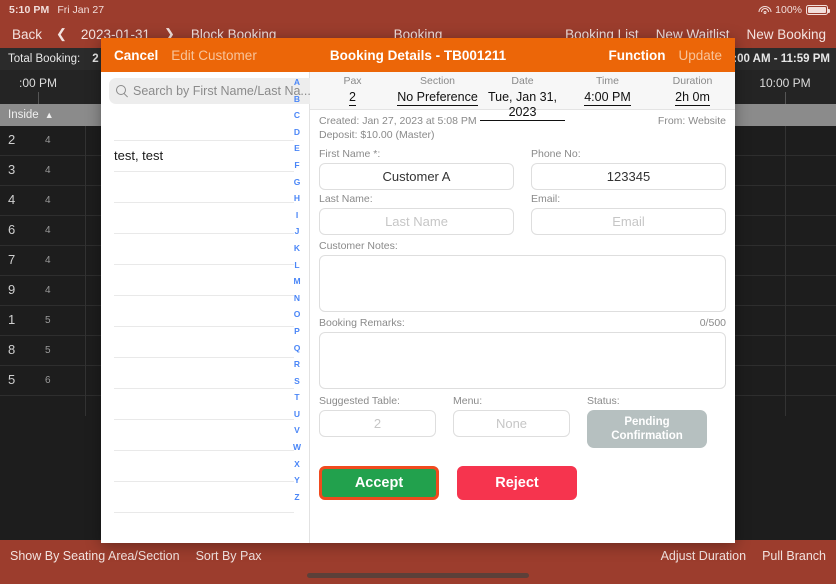 This screenshot has width=836, height=584. Describe the element at coordinates (296, 165) in the screenshot. I see `alphabet-index-letter: F` at that location.